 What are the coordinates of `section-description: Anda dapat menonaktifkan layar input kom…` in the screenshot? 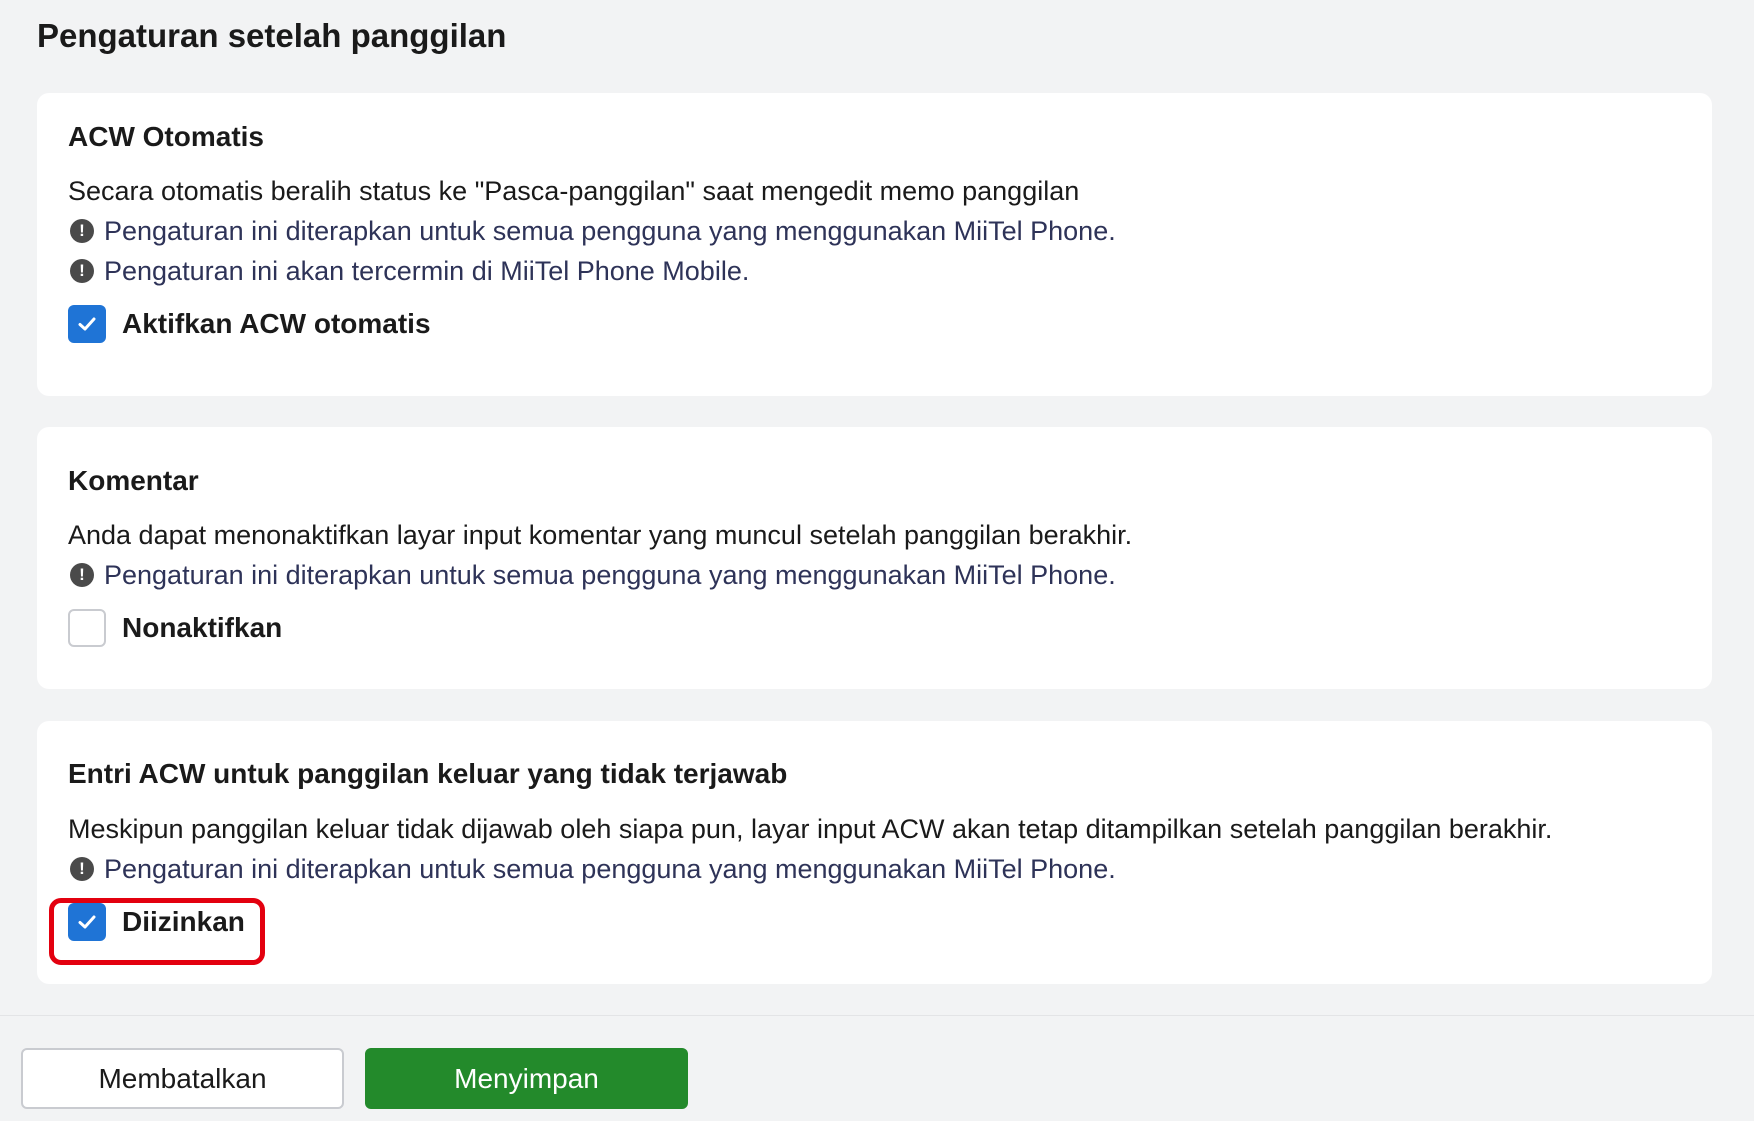 It's located at (600, 535).